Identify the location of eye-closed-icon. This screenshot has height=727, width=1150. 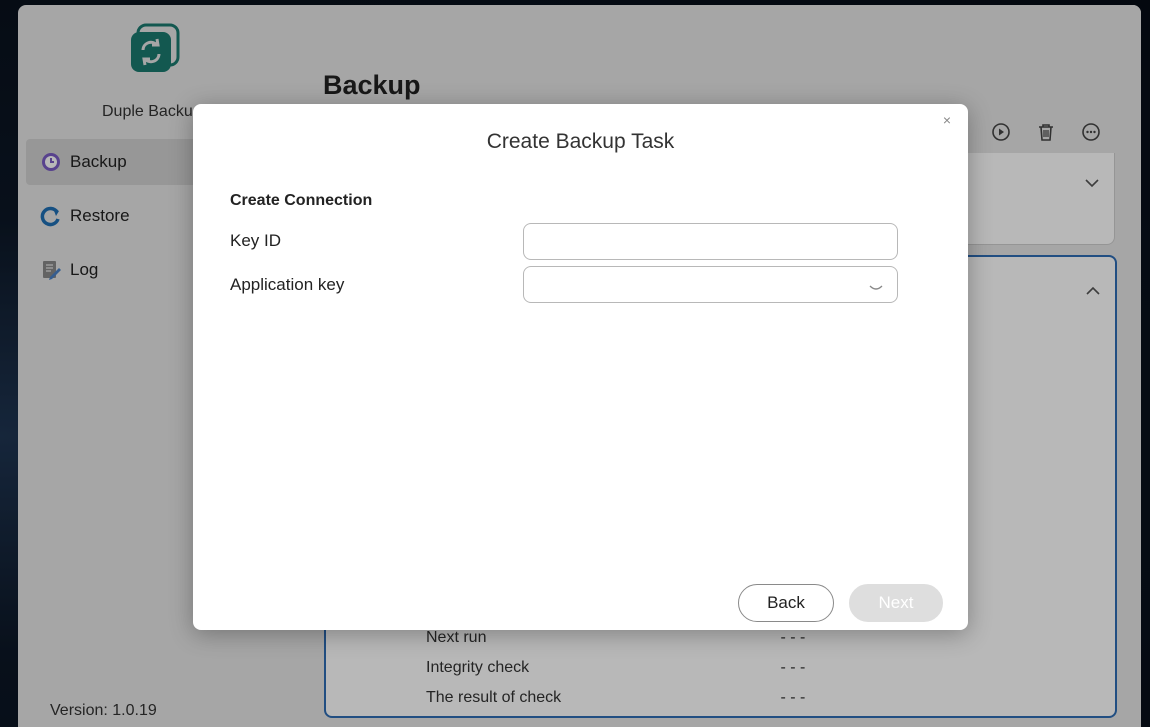
(876, 288).